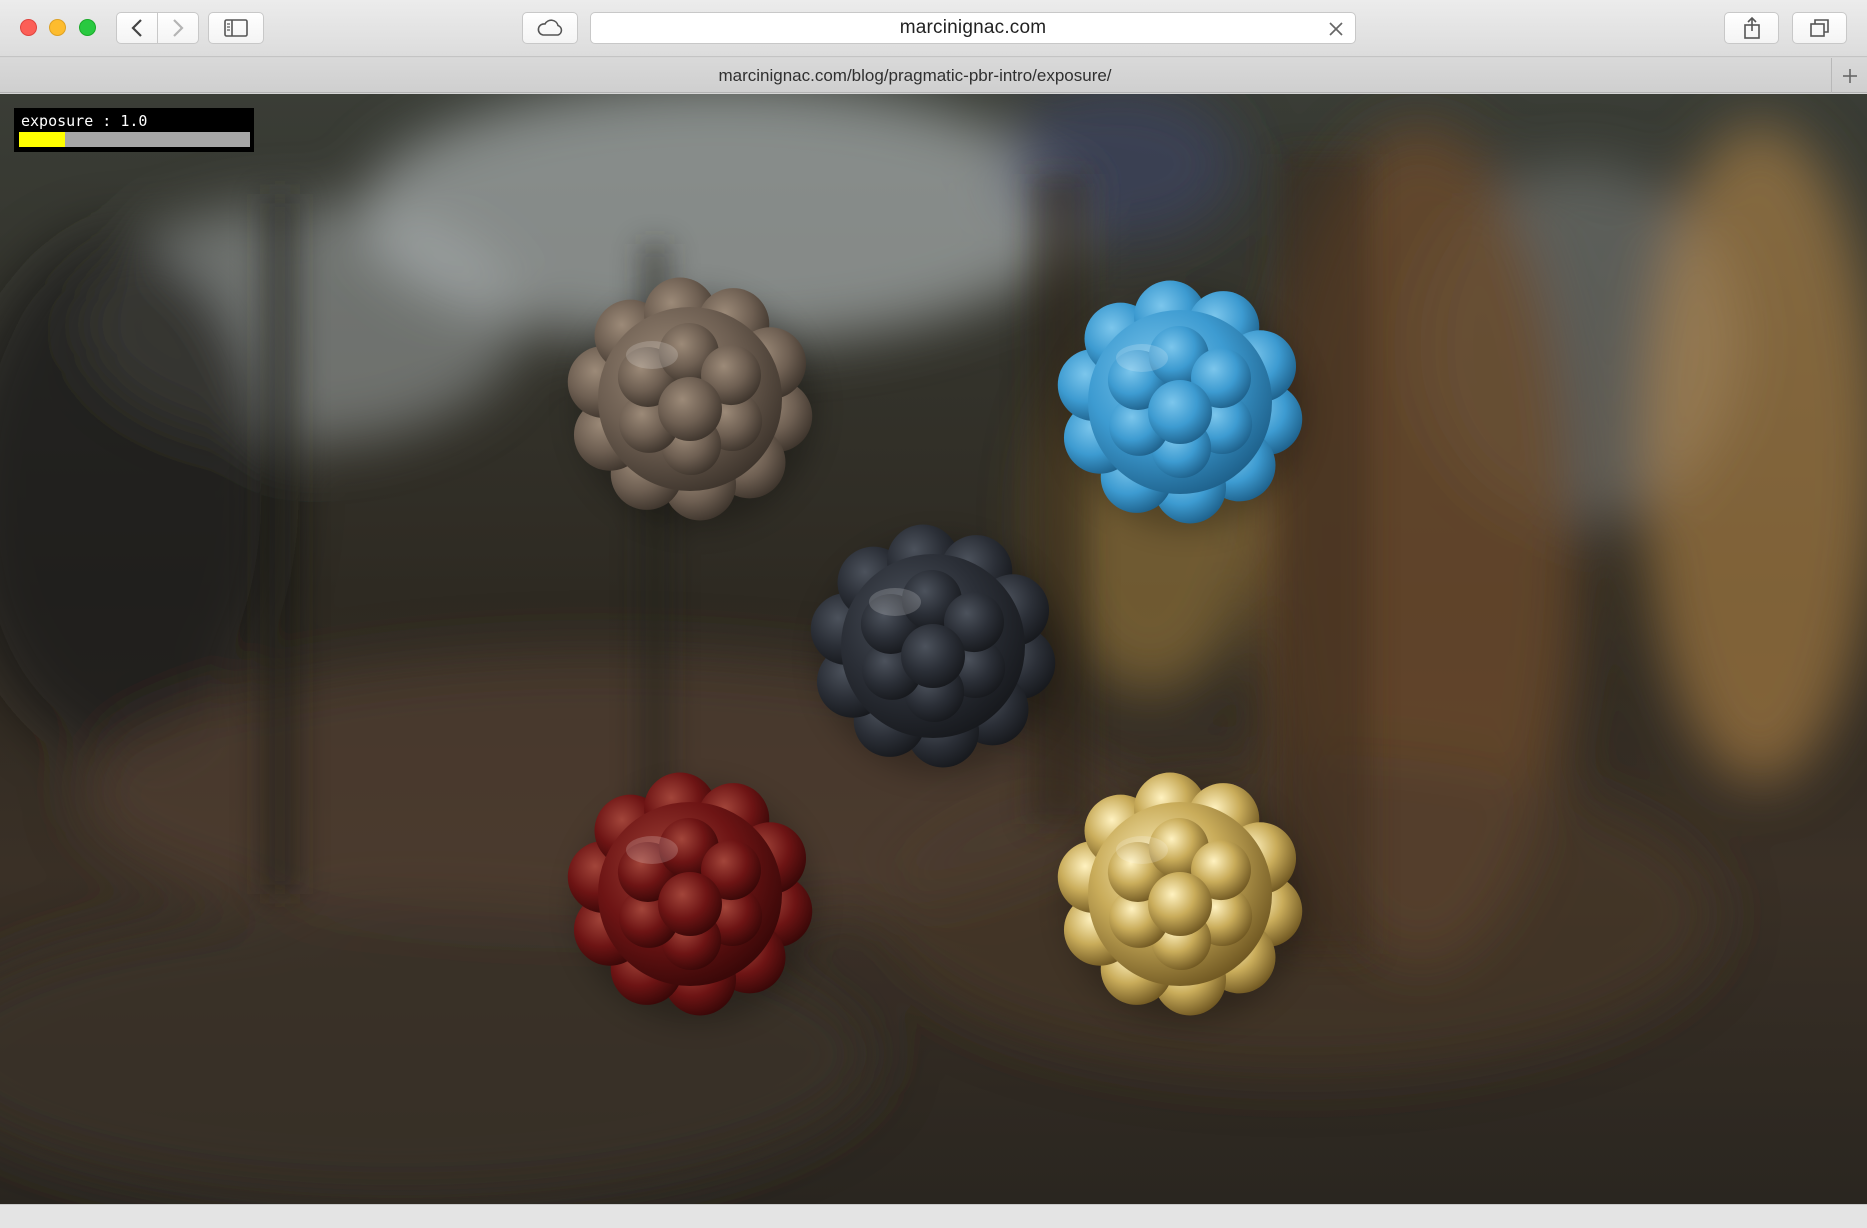 The width and height of the screenshot is (1867, 1228). I want to click on show-all-tabs-button, so click(1819, 28).